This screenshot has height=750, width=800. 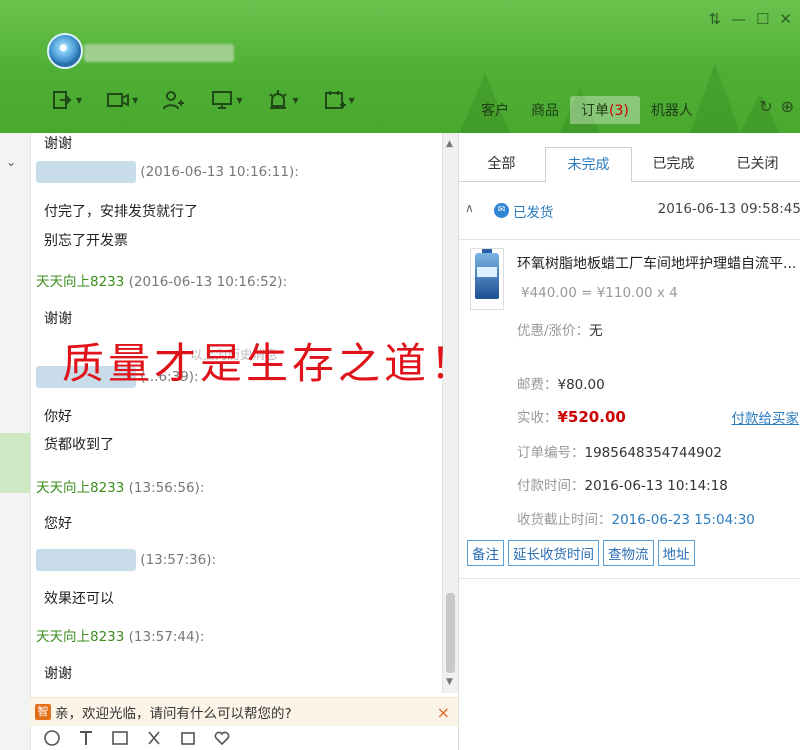 What do you see at coordinates (653, 453) in the screenshot?
I see `order-number-value: 1985648354744902` at bounding box center [653, 453].